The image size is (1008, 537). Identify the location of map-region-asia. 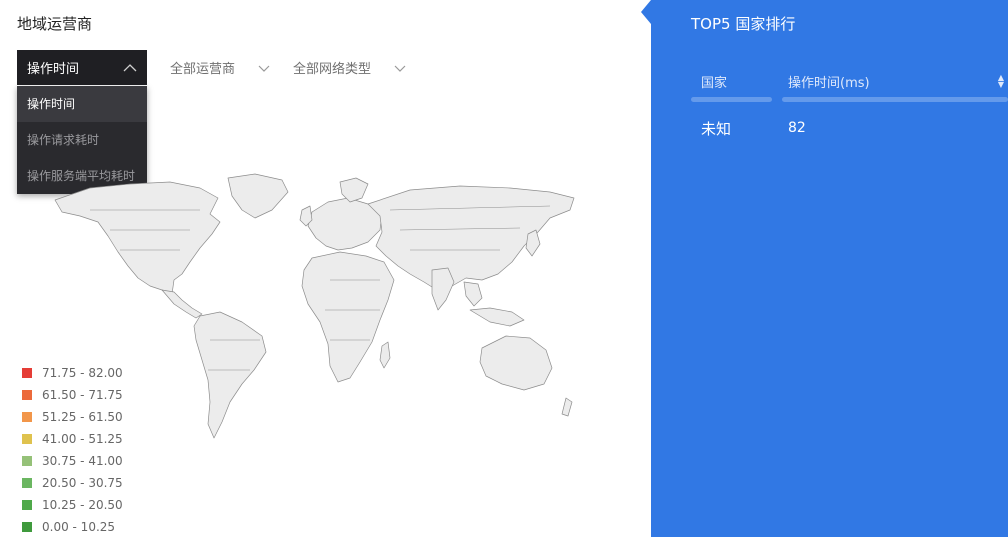
(471, 239).